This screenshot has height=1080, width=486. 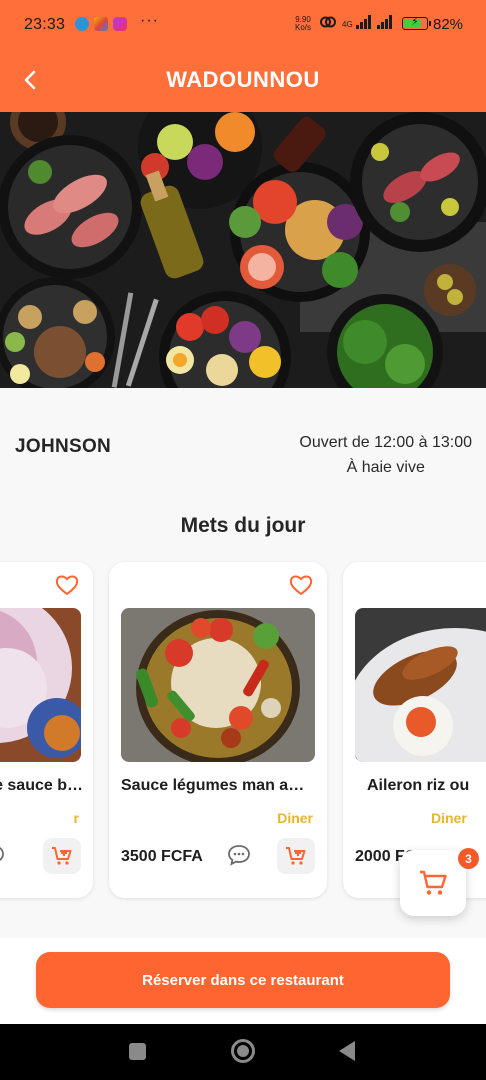 What do you see at coordinates (420, 685) in the screenshot?
I see `dish-image-chicken-wings` at bounding box center [420, 685].